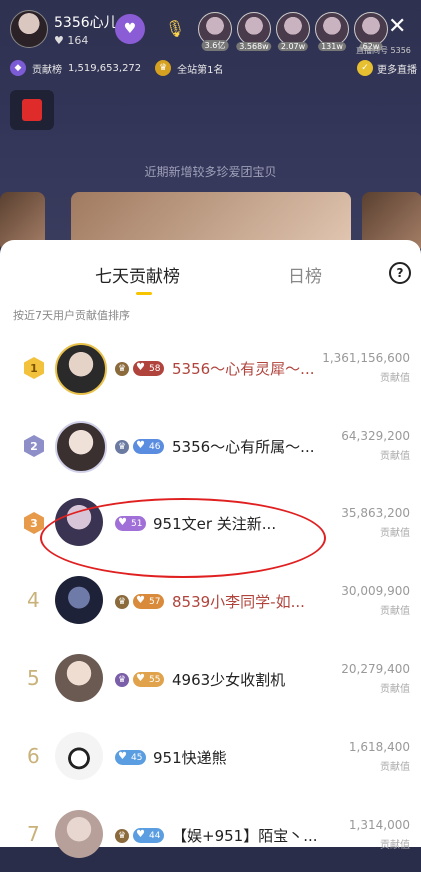 Image resolution: width=421 pixels, height=872 pixels. I want to click on level-badge: ♥ 44, so click(149, 835).